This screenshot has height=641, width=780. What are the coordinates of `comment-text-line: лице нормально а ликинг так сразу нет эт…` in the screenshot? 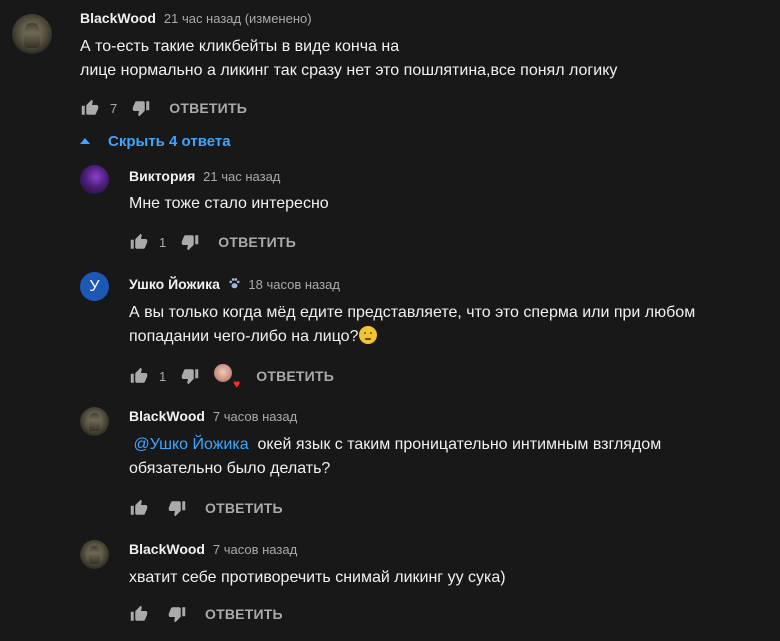 It's located at (349, 70).